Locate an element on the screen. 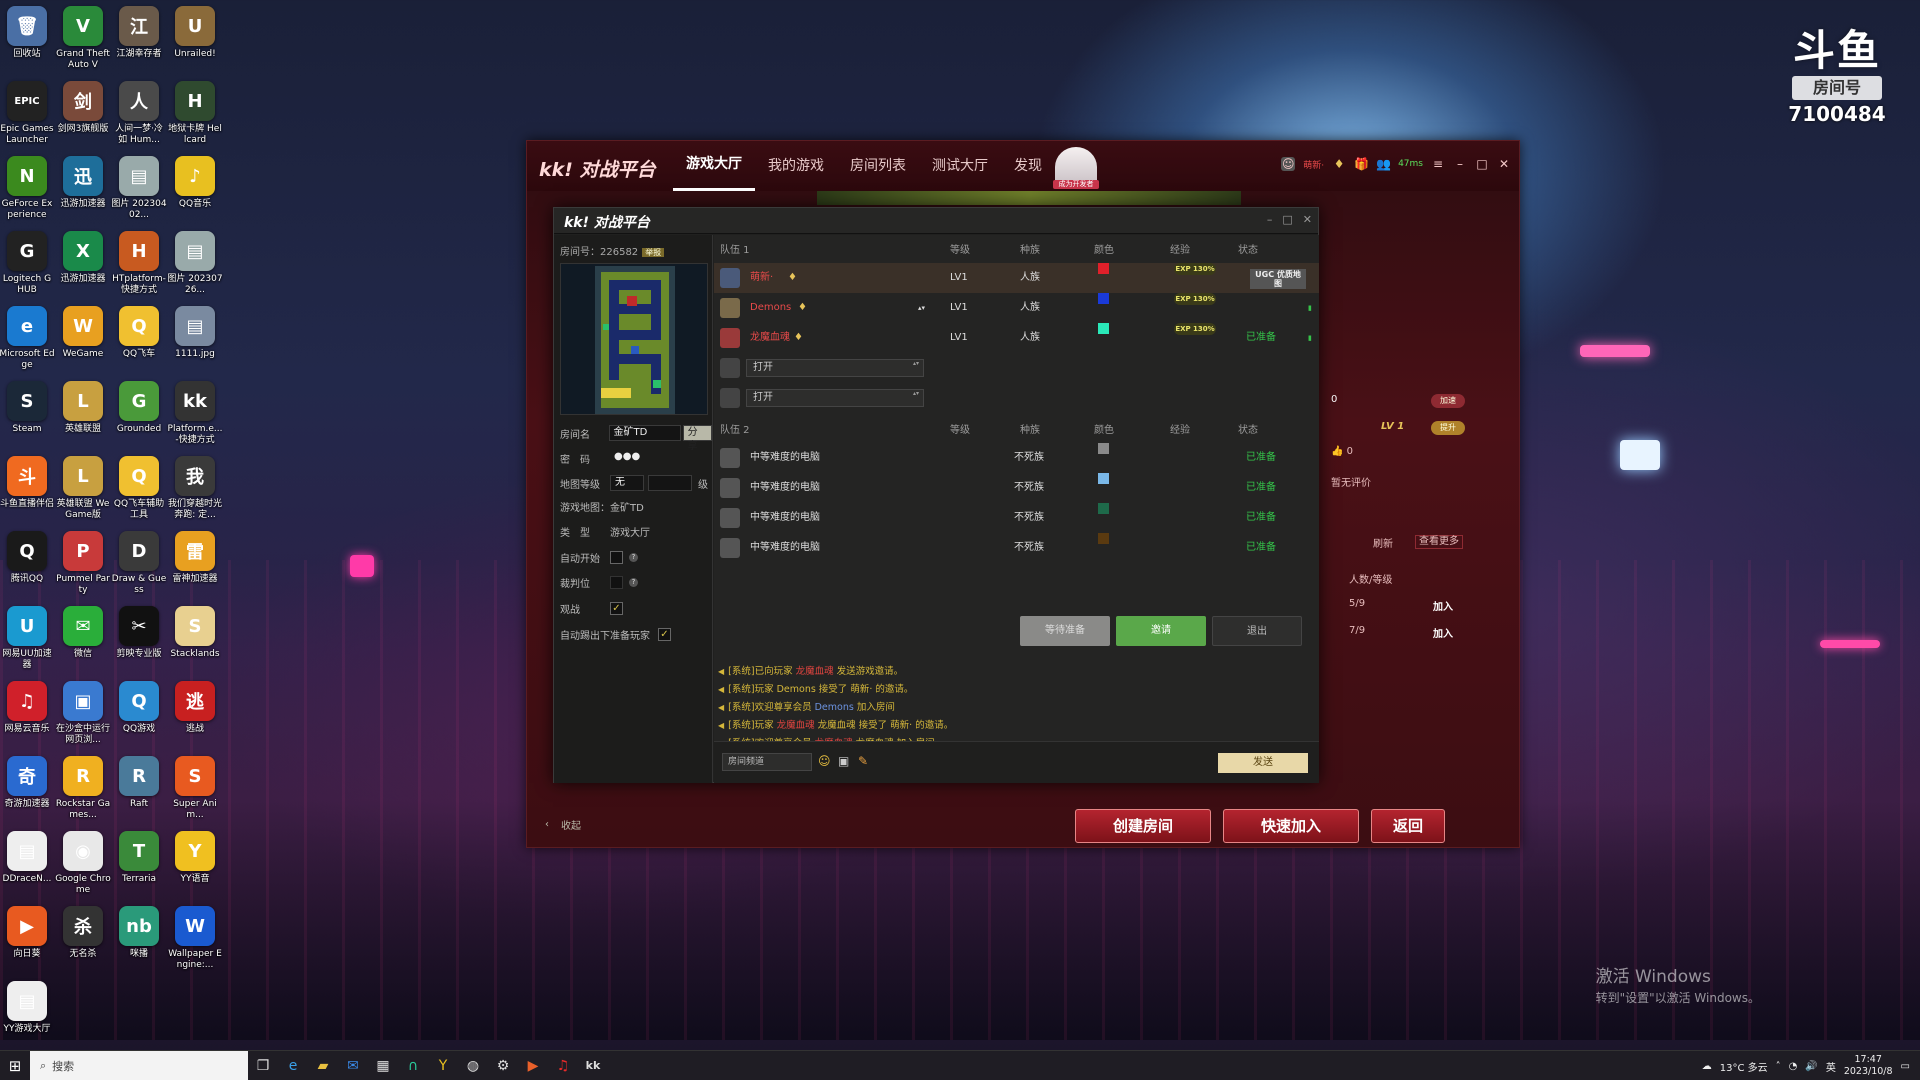 The image size is (1920, 1080). desktop-icon: L 英雄联盟 WeGame版 is located at coordinates (83, 488).